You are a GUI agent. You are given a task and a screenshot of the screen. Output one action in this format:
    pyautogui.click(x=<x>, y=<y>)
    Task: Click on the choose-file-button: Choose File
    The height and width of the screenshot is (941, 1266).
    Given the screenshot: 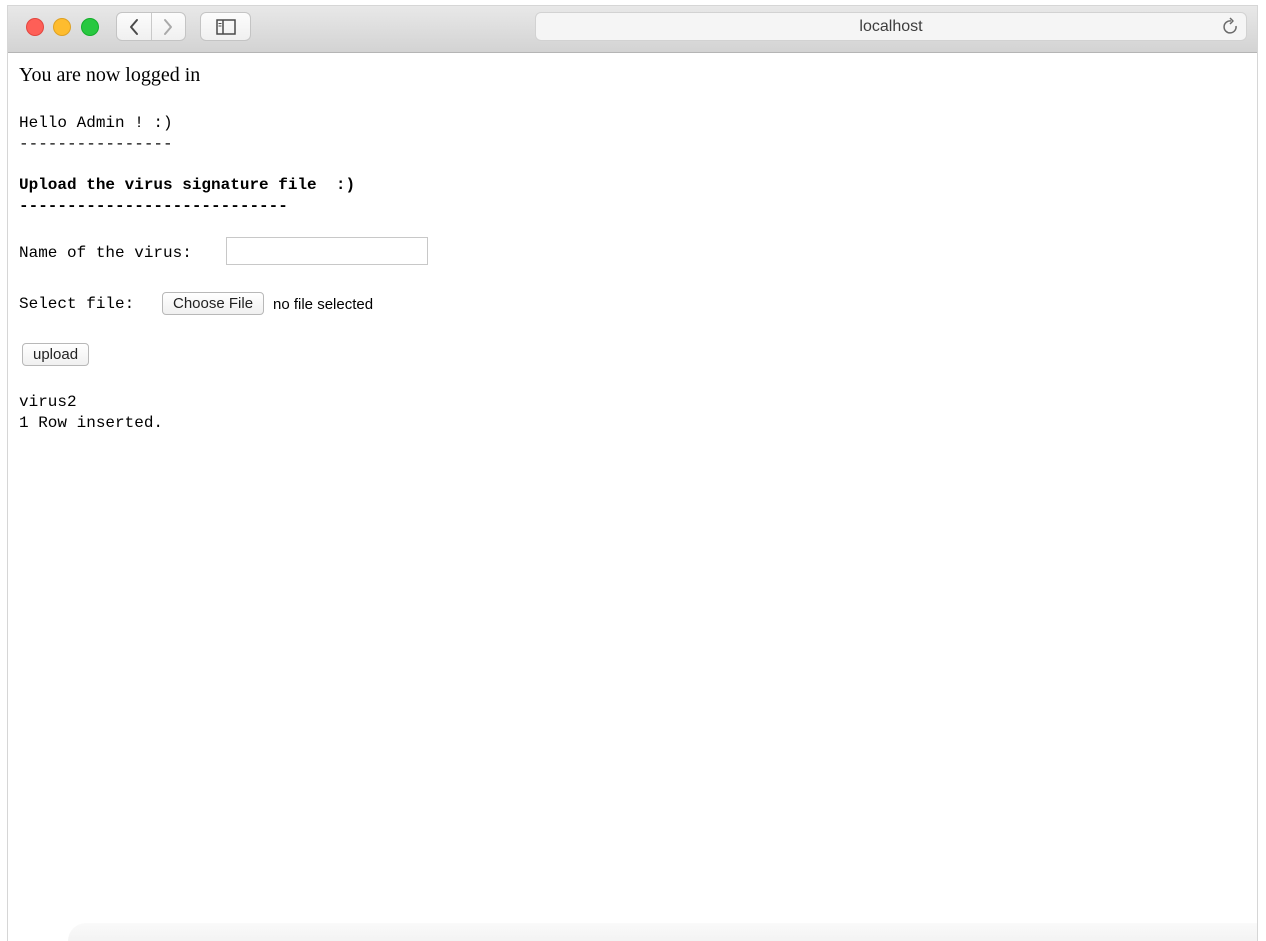 What is the action you would take?
    pyautogui.click(x=213, y=303)
    